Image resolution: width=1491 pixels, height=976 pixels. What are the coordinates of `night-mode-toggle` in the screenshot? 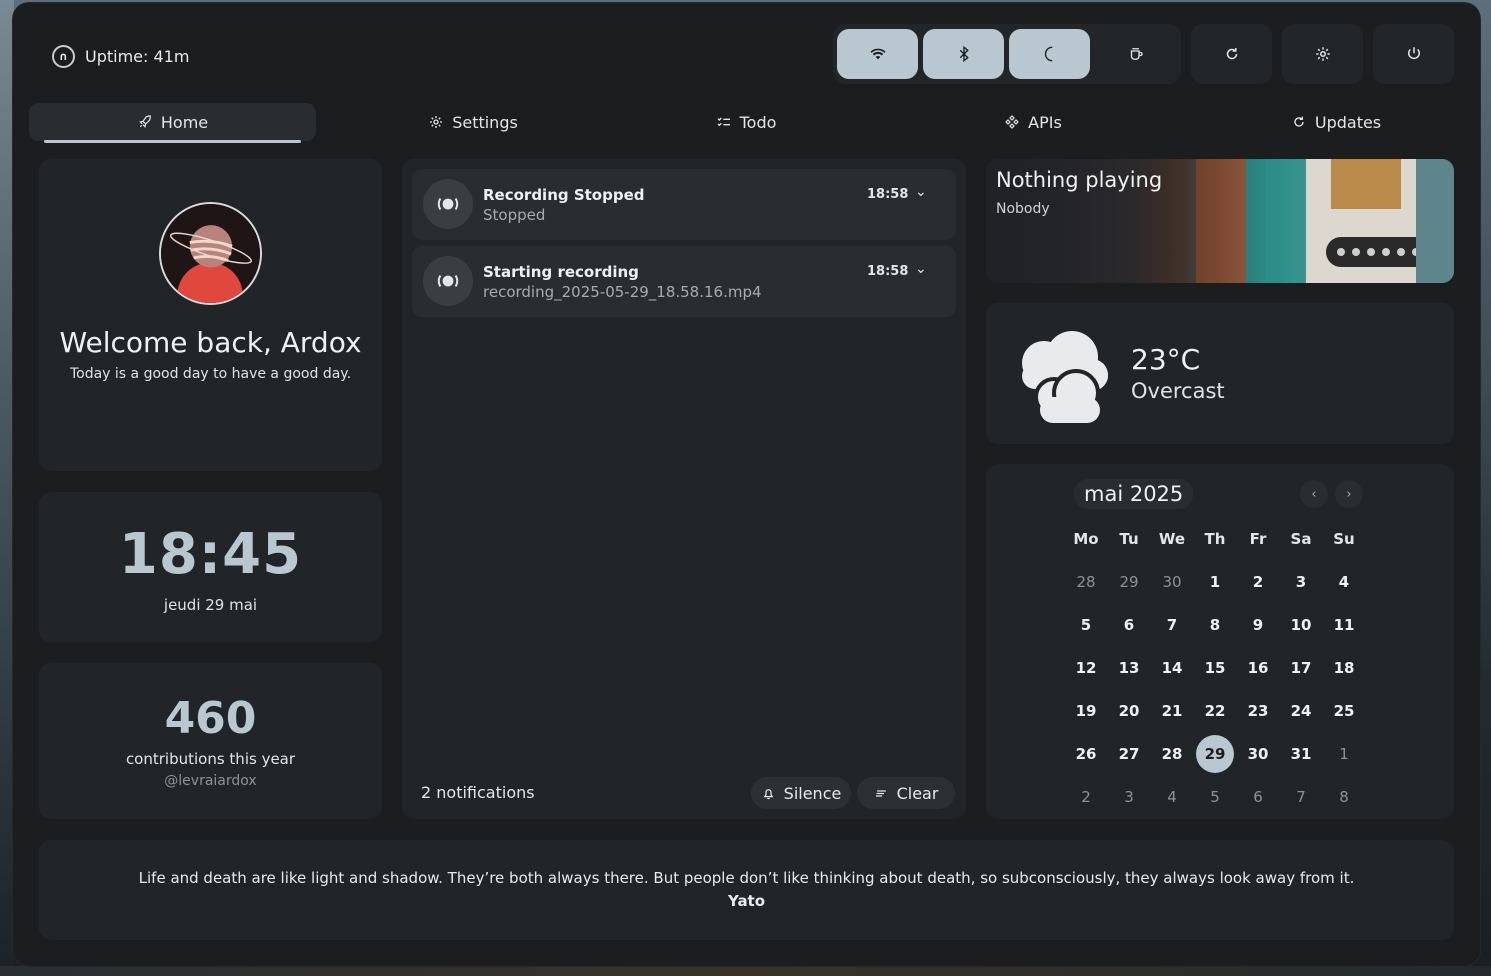 It's located at (1049, 54).